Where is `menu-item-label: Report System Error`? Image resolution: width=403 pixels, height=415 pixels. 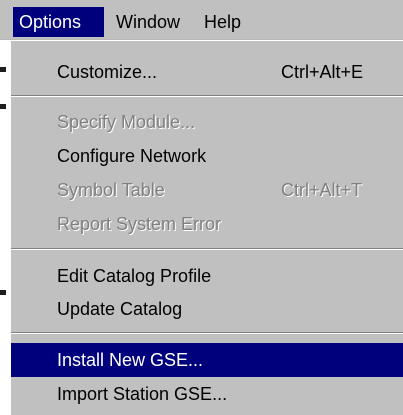
menu-item-label: Report System Error is located at coordinates (139, 224).